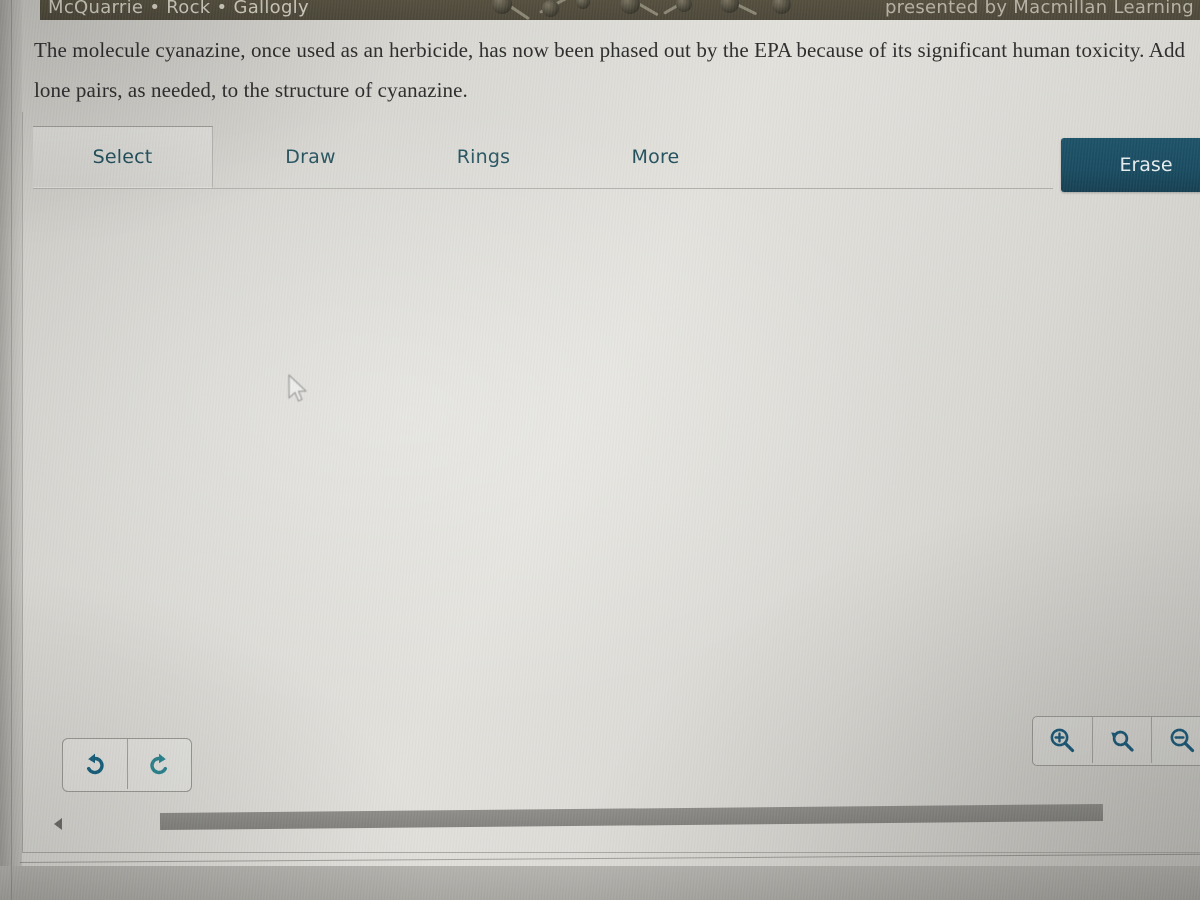 Image resolution: width=1200 pixels, height=900 pixels. I want to click on page-bottom-rule, so click(609, 858).